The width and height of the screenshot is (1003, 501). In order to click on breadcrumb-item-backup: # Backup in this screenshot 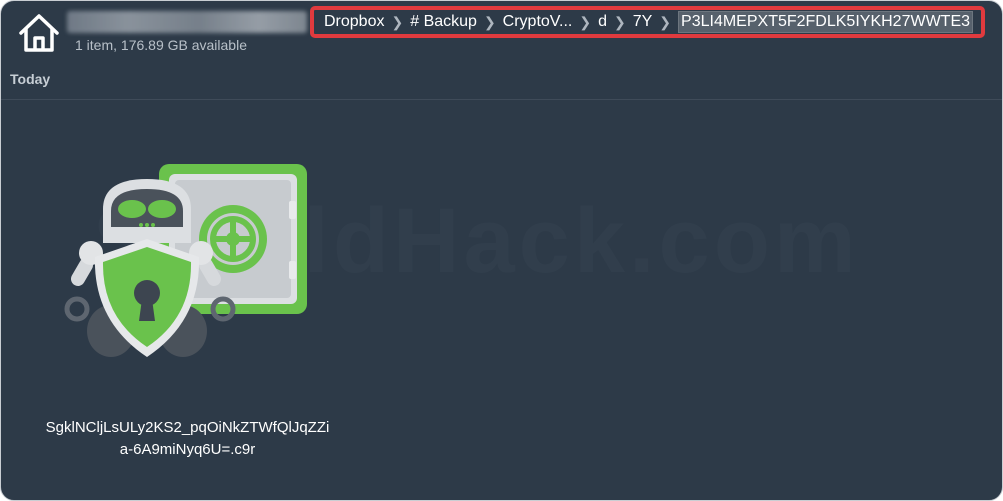, I will do `click(443, 22)`.